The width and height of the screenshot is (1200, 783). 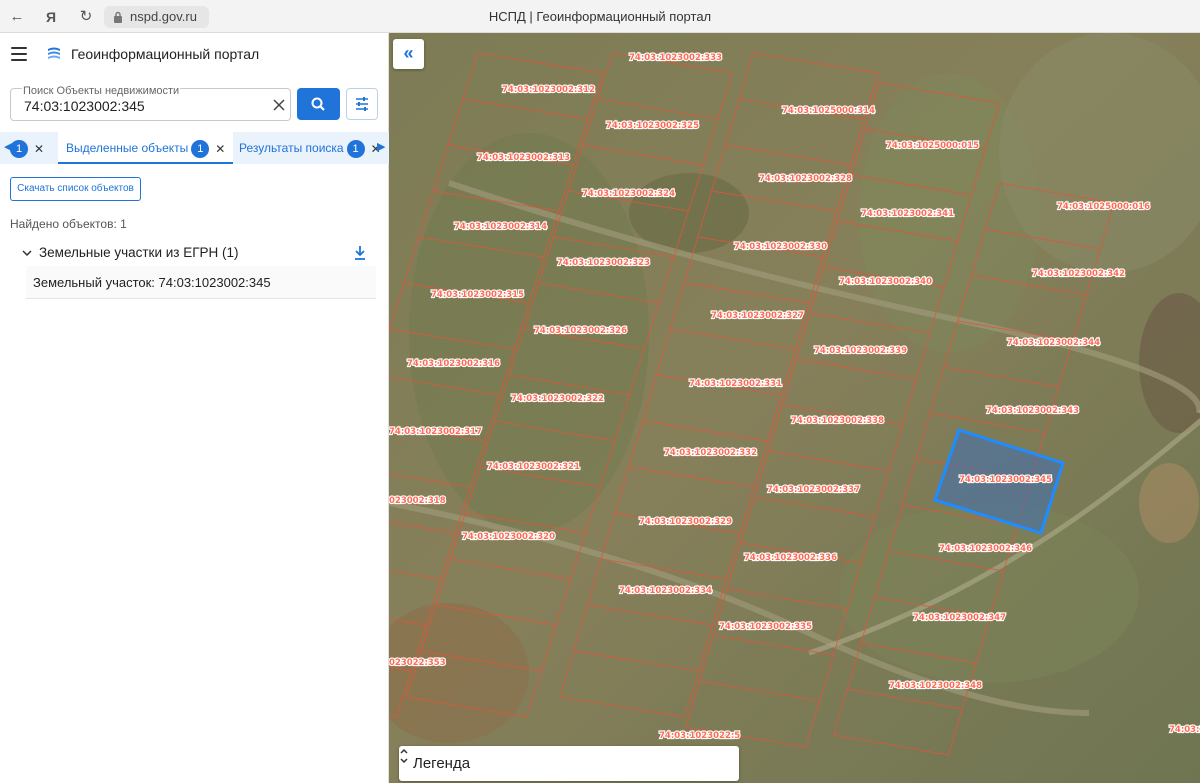 I want to click on parcel-label: 74:03:1023002:313, so click(x=523, y=158).